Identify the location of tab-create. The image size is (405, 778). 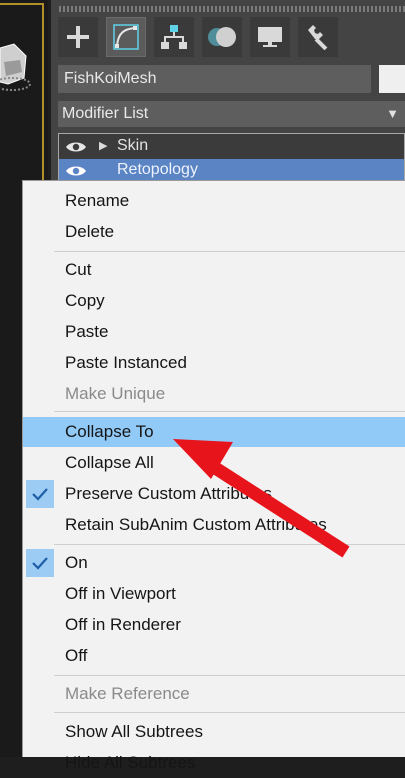
(78, 37).